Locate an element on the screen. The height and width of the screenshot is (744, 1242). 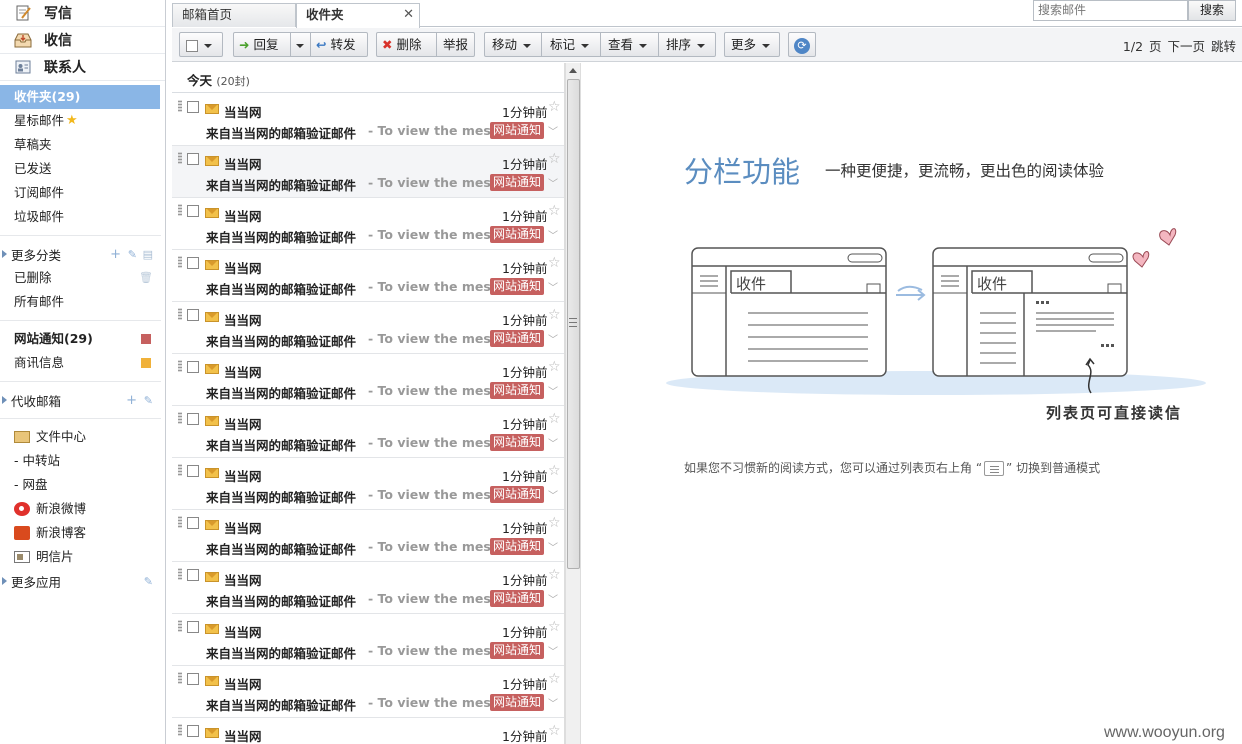
close-icon: ✕ is located at coordinates (408, 15).